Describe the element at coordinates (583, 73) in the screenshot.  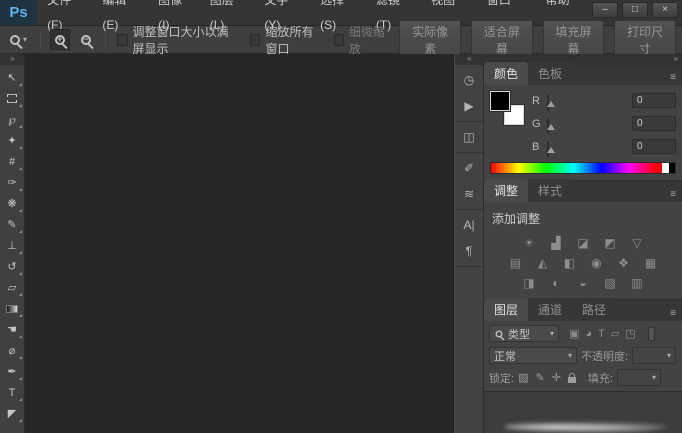
I see `color-panel-tabs: 颜色 色板 ≡` at that location.